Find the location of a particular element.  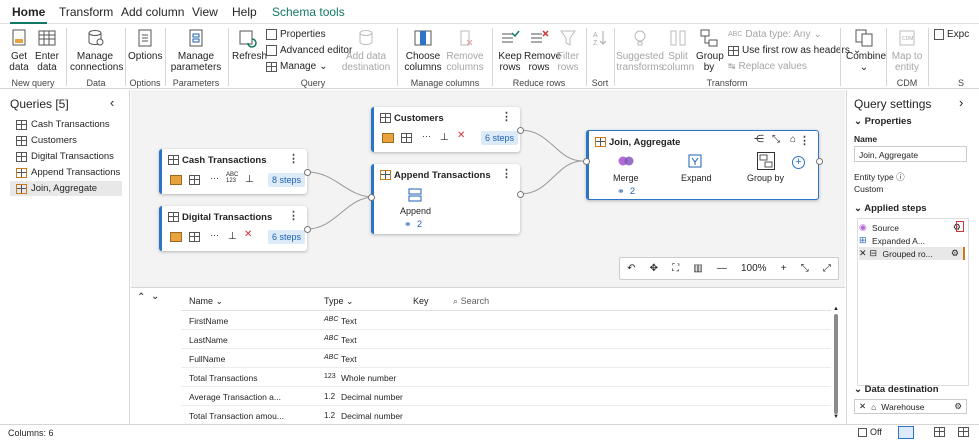

suggested-transforms-button: Suggested transforms is located at coordinates (640, 50).